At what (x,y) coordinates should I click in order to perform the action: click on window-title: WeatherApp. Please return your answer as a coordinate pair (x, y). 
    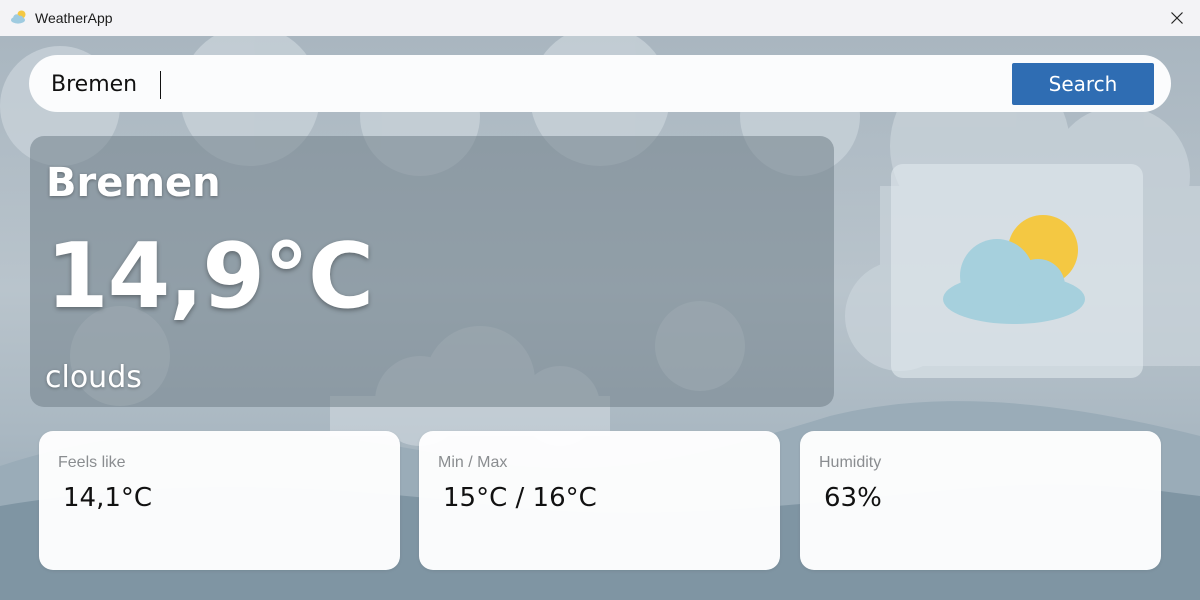
    Looking at the image, I should click on (74, 18).